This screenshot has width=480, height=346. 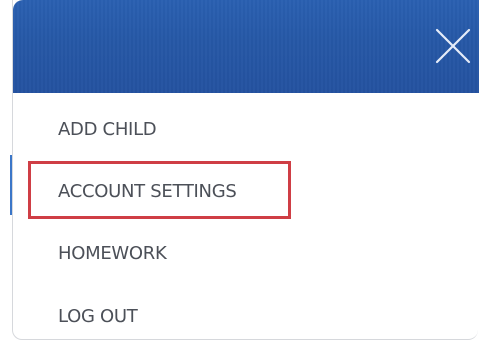 I want to click on close-icon, so click(x=453, y=46).